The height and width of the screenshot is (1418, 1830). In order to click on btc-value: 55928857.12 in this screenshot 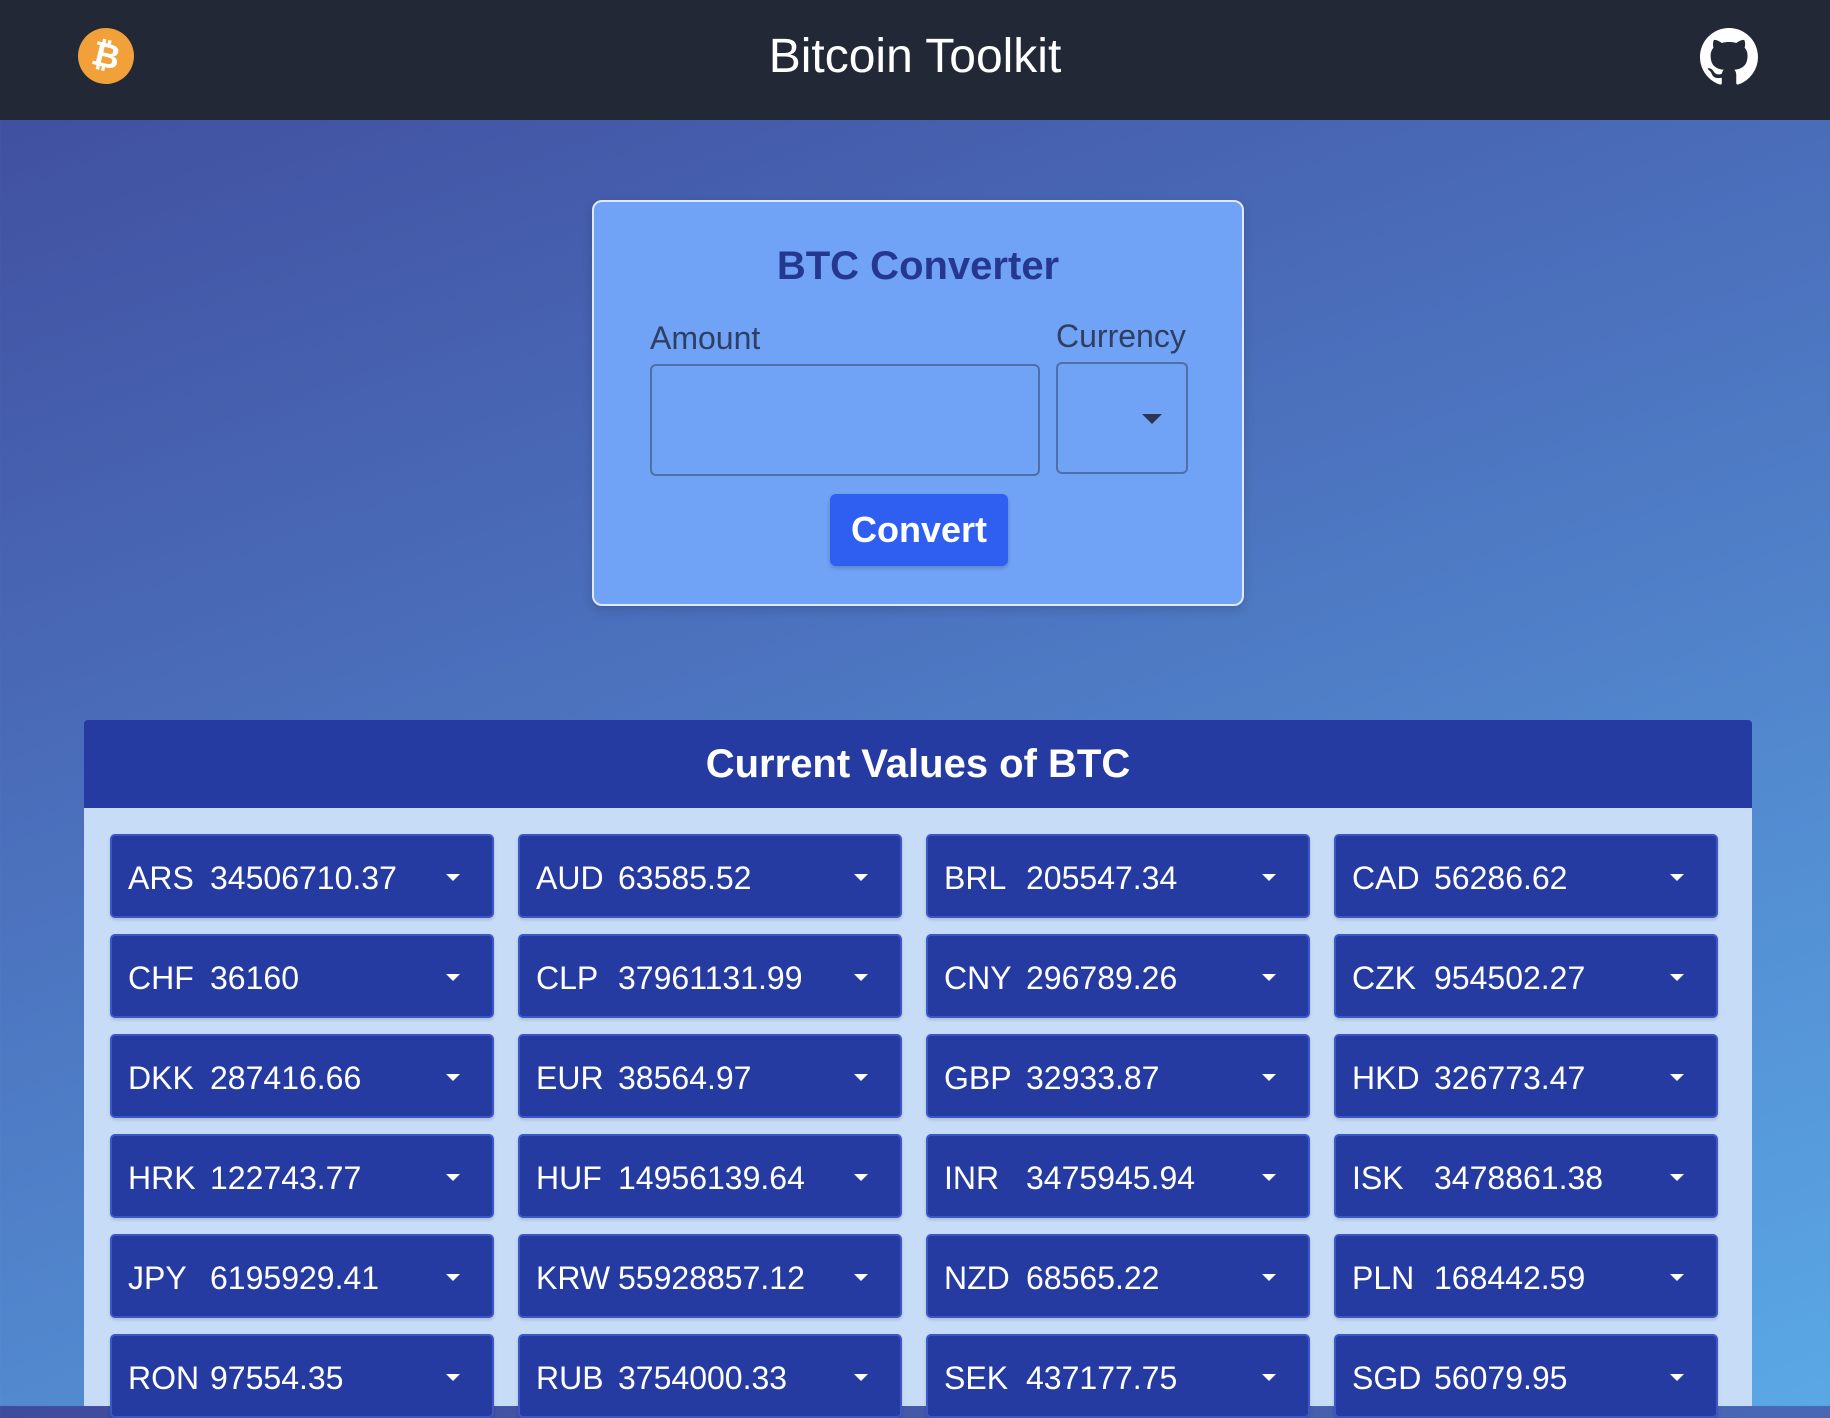, I will do `click(711, 1278)`.